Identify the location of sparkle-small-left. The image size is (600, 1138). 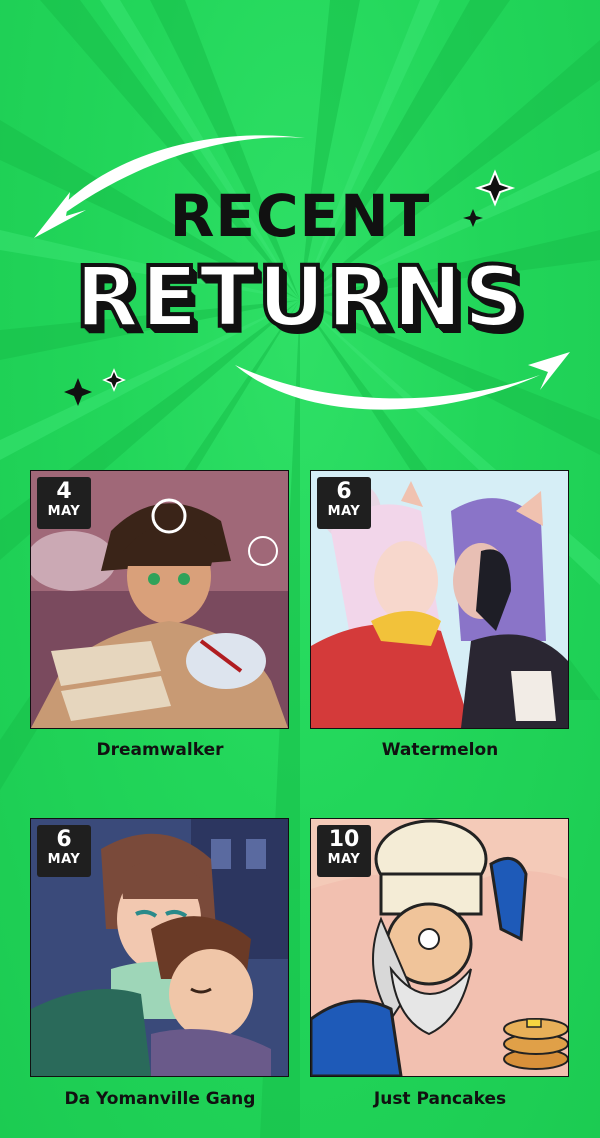
(114, 380).